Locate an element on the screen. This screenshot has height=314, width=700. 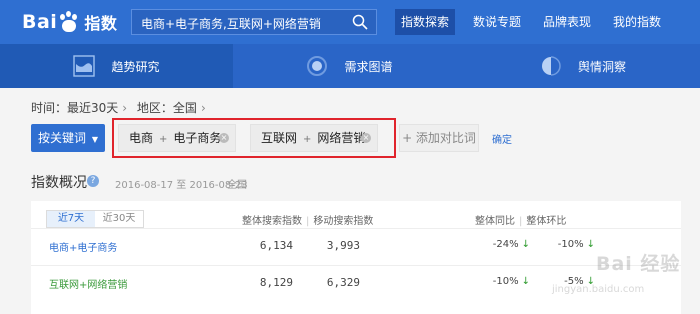
tab-label: 舆情洞察 is located at coordinates (601, 66).